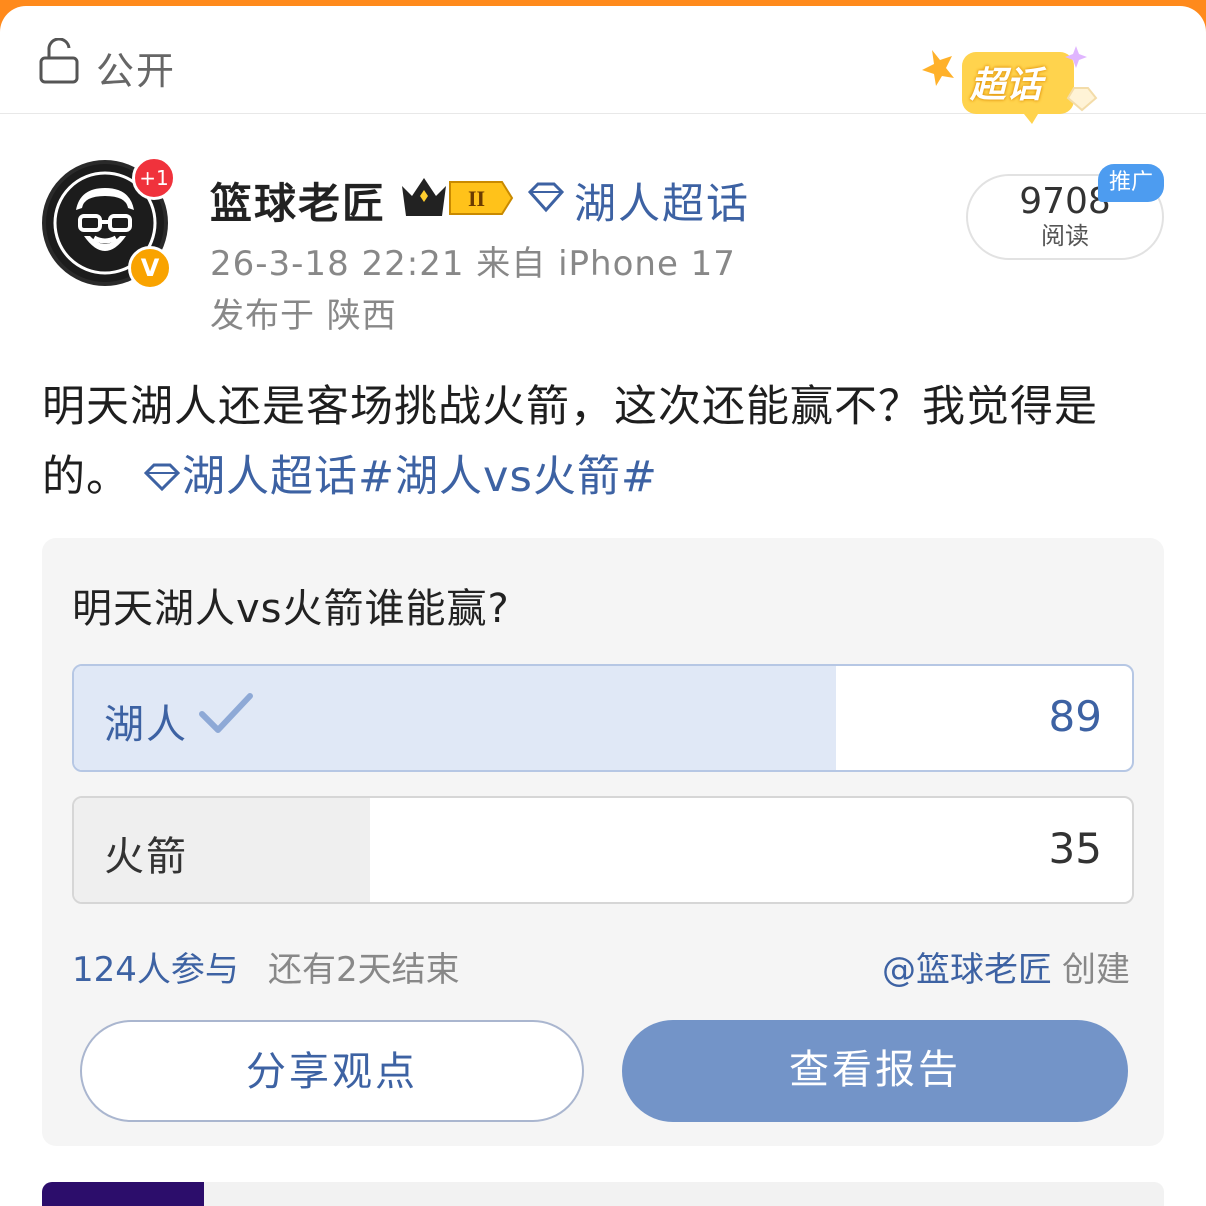 The image size is (1206, 1206). I want to click on lock-icon, so click(59, 61).